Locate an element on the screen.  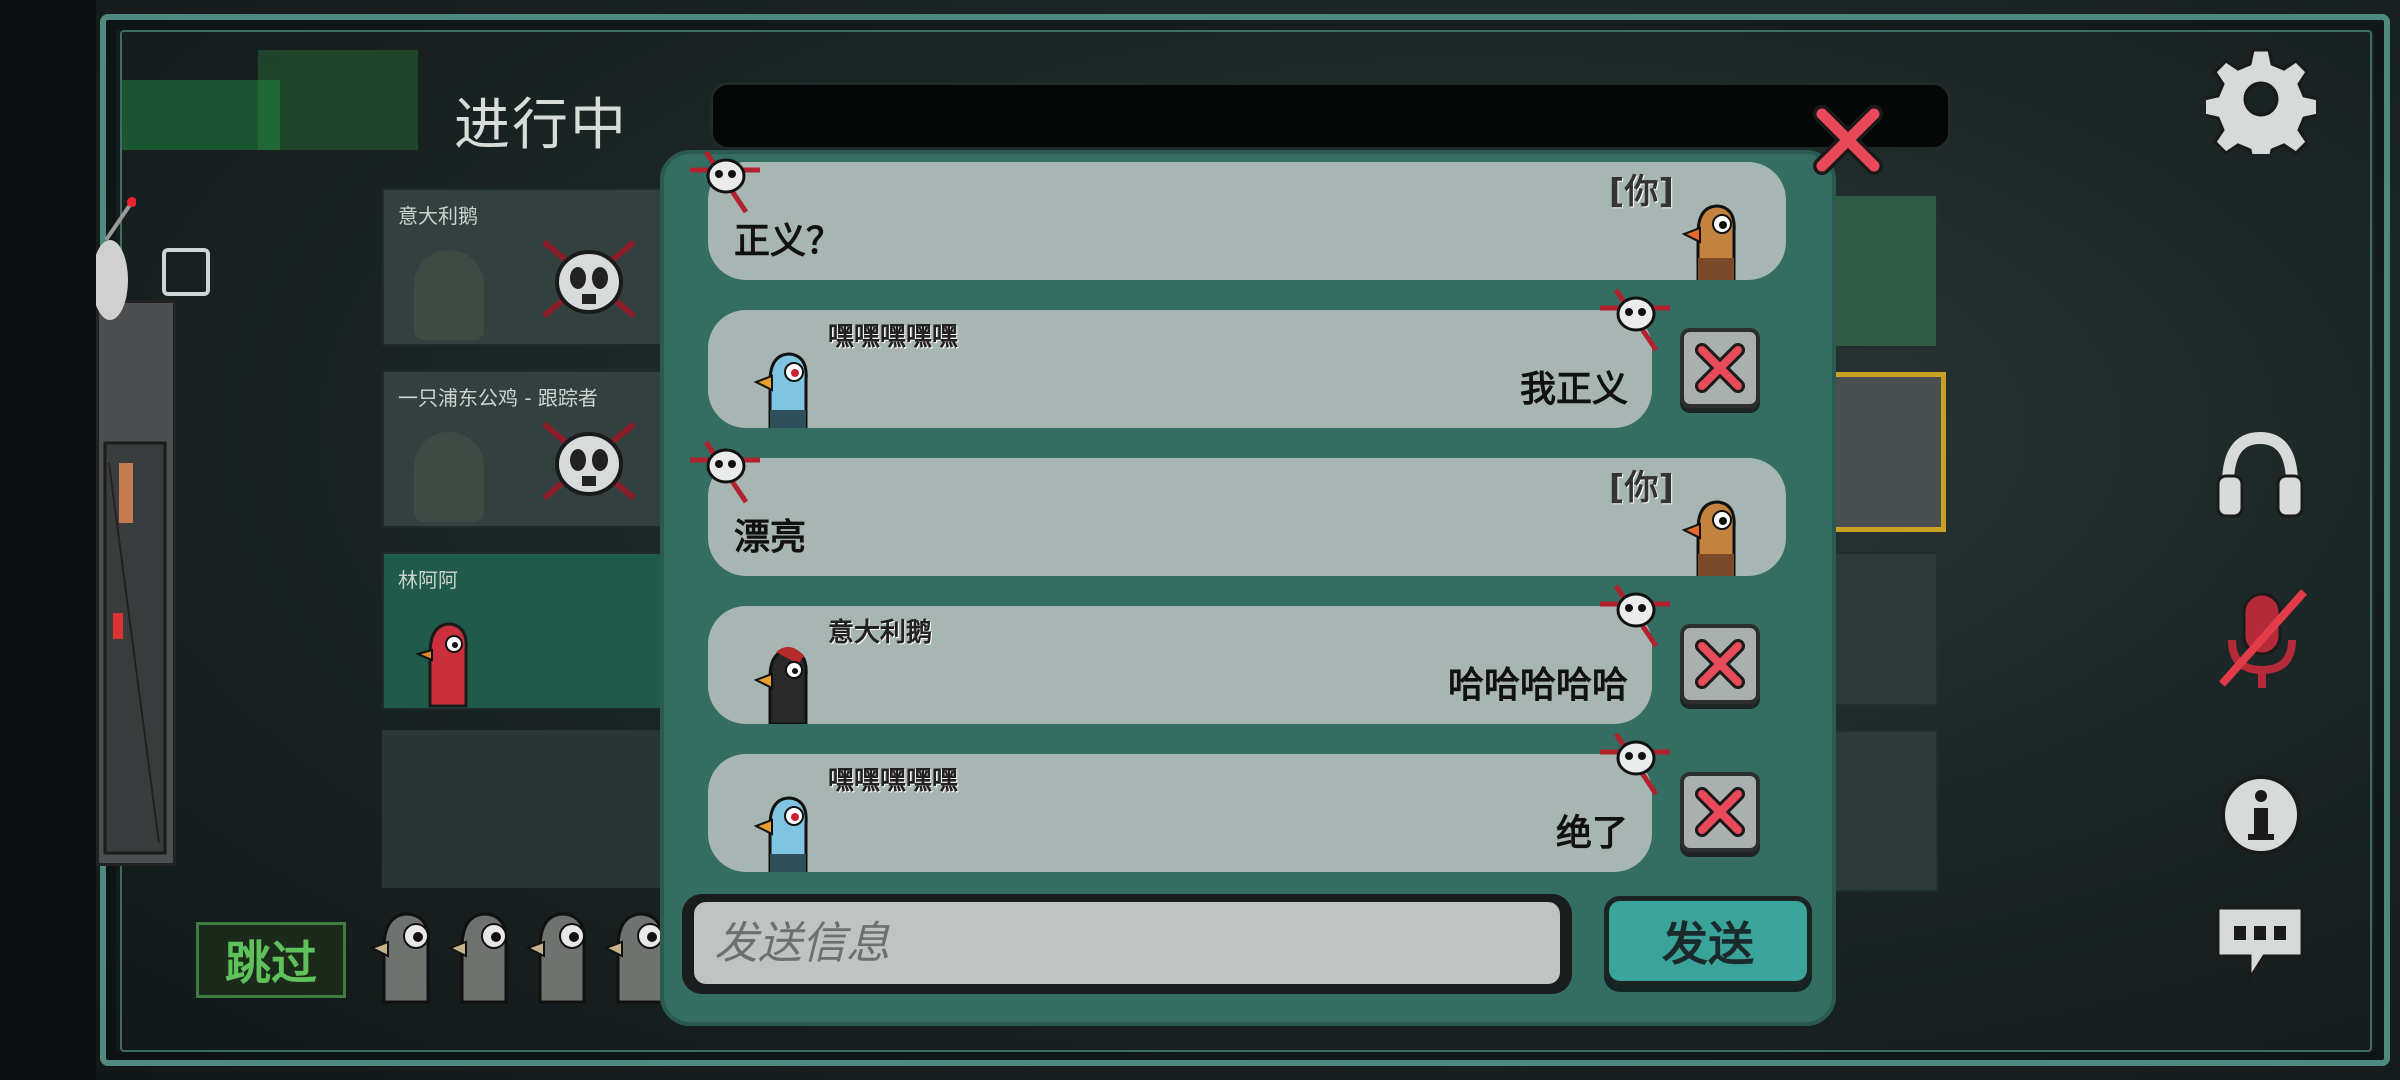
message-text: 绝了 is located at coordinates (1591, 833).